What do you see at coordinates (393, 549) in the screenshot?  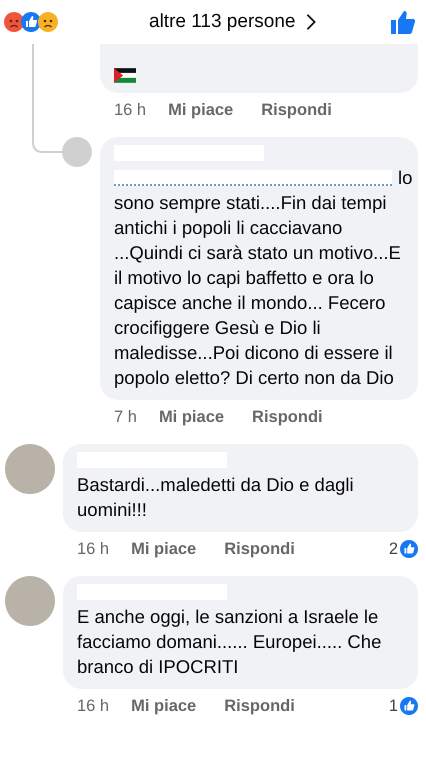 I see `like-count: 2` at bounding box center [393, 549].